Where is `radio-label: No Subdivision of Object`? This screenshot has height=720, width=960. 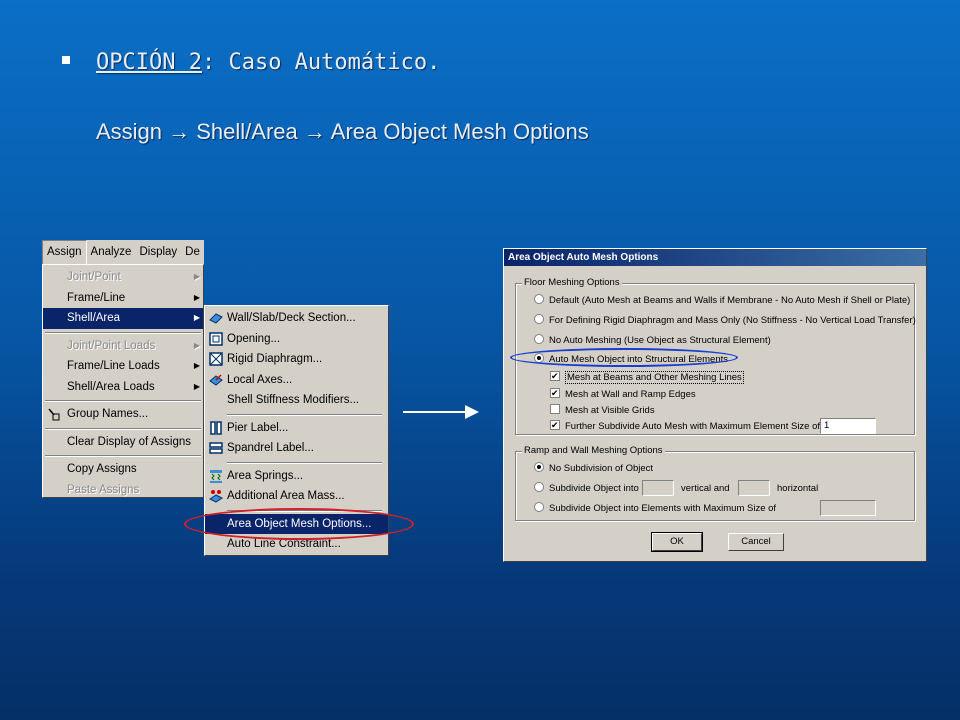 radio-label: No Subdivision of Object is located at coordinates (601, 468).